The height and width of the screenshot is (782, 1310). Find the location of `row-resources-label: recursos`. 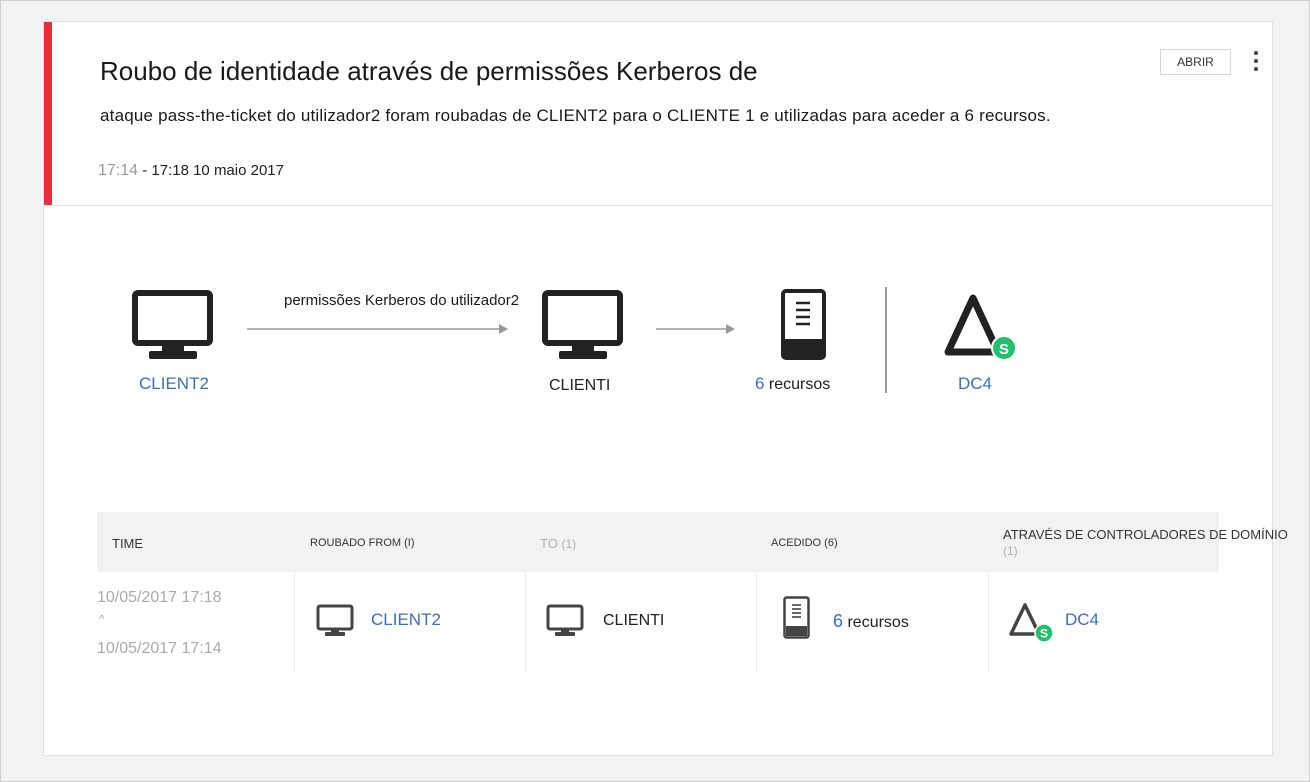

row-resources-label: recursos is located at coordinates (878, 622).